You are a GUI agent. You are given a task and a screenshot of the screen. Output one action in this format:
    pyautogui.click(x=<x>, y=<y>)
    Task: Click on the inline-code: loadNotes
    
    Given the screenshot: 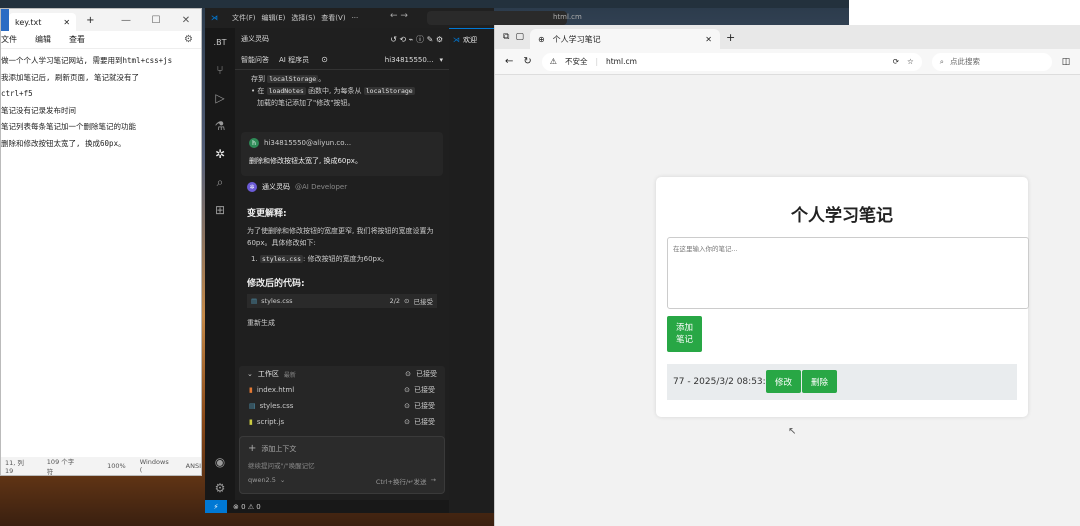 What is the action you would take?
    pyautogui.click(x=286, y=91)
    